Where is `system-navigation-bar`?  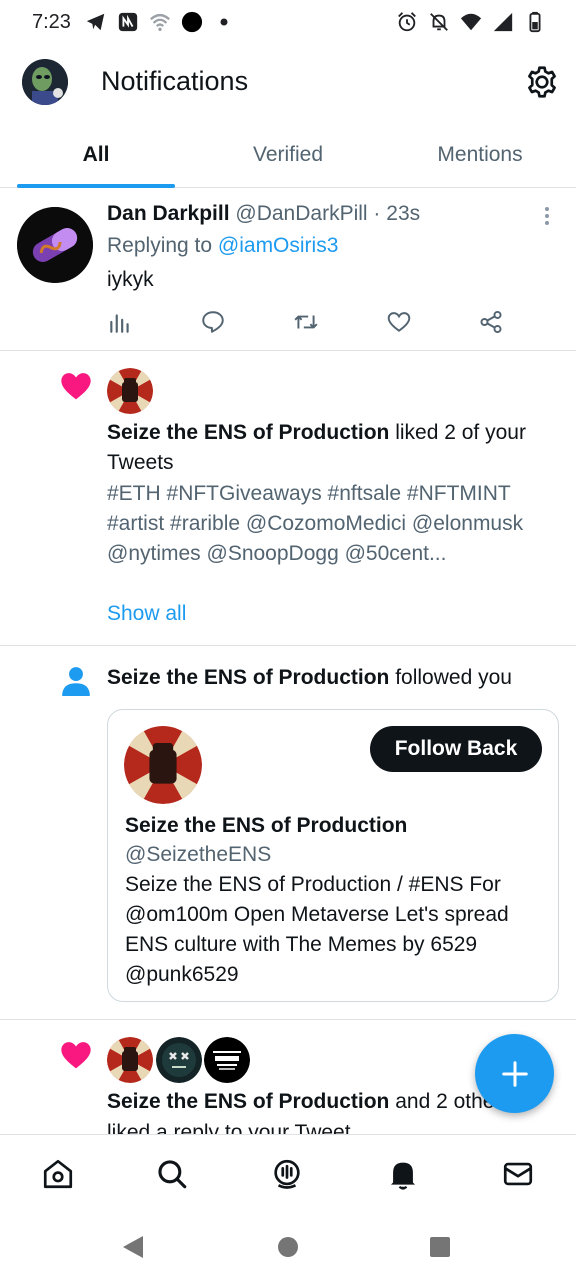
system-navigation-bar is located at coordinates (288, 1246).